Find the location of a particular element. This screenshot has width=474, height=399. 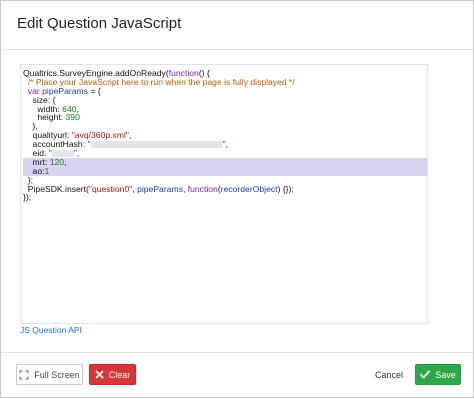

full-screen-button: Full Screen is located at coordinates (49, 374).